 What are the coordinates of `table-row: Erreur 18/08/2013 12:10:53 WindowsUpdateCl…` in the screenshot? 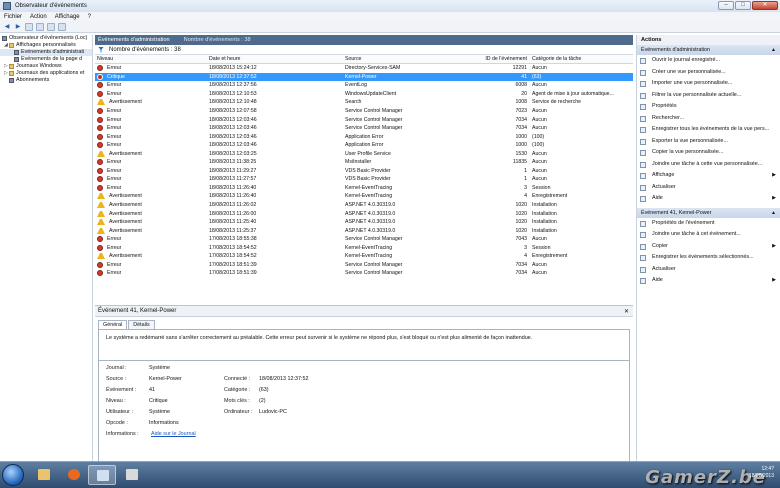 It's located at (364, 94).